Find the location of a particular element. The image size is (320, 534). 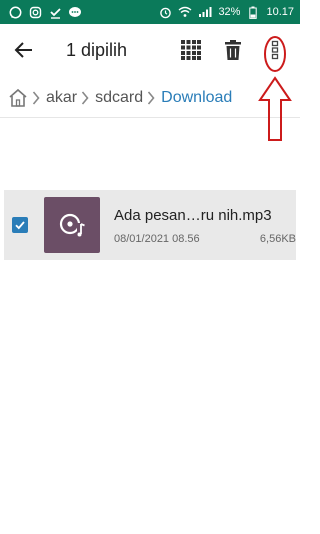

file-checkbox is located at coordinates (20, 225).